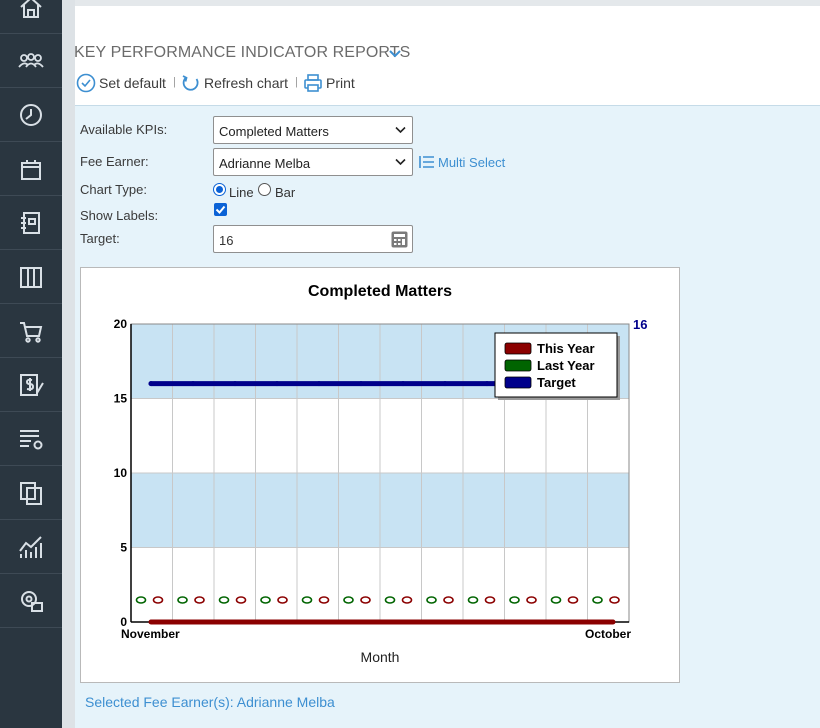 The height and width of the screenshot is (728, 820). Describe the element at coordinates (426, 162) in the screenshot. I see `list-icon` at that location.